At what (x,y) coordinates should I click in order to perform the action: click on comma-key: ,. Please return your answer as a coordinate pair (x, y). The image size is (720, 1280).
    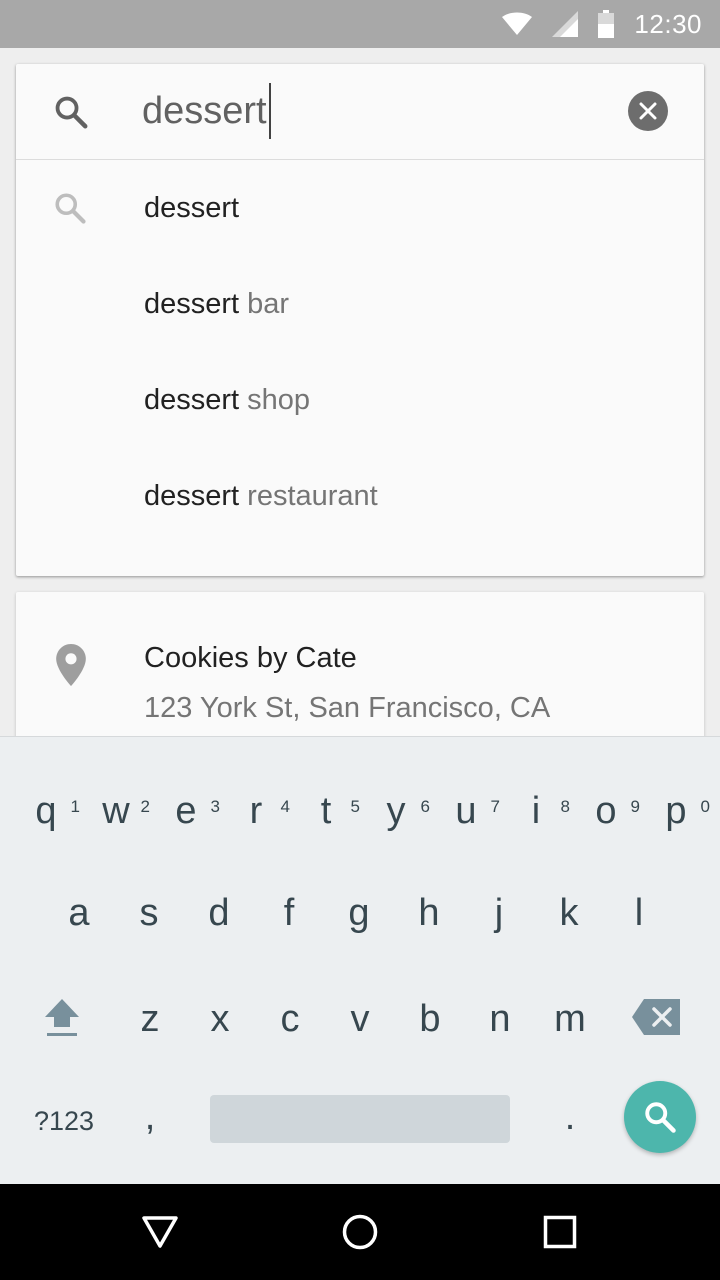
    Looking at the image, I should click on (150, 1115).